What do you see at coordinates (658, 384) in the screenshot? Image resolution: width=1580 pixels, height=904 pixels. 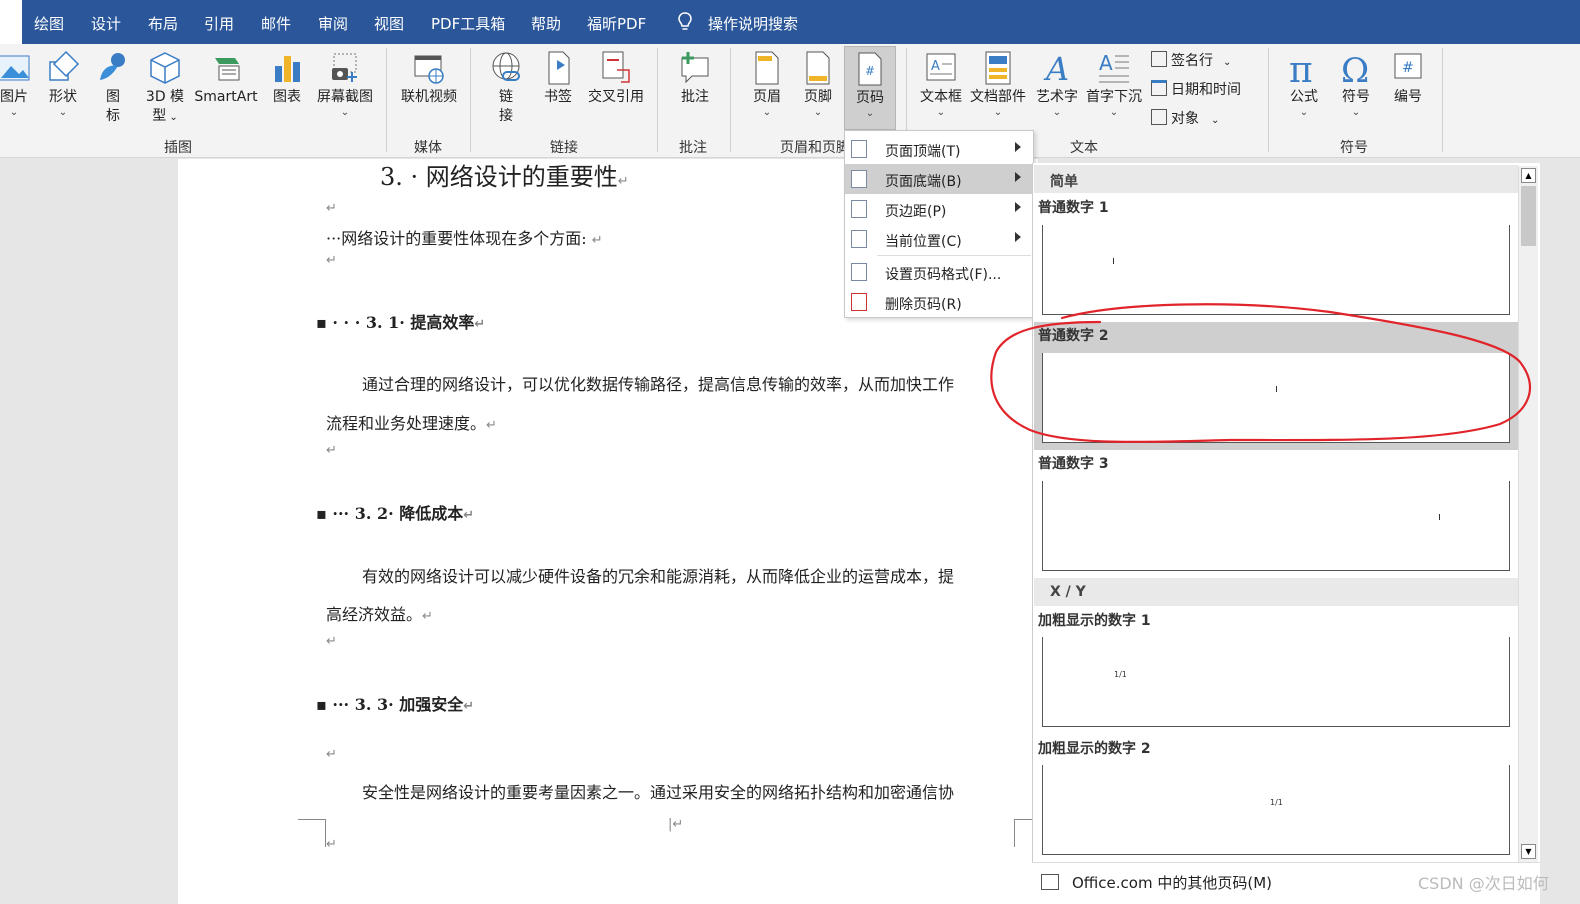 I see `paragraph-efficiency-1: 通过合理的网络设计，可以优化数据传输路径，提高信息传输的效率，从而加快工作` at bounding box center [658, 384].